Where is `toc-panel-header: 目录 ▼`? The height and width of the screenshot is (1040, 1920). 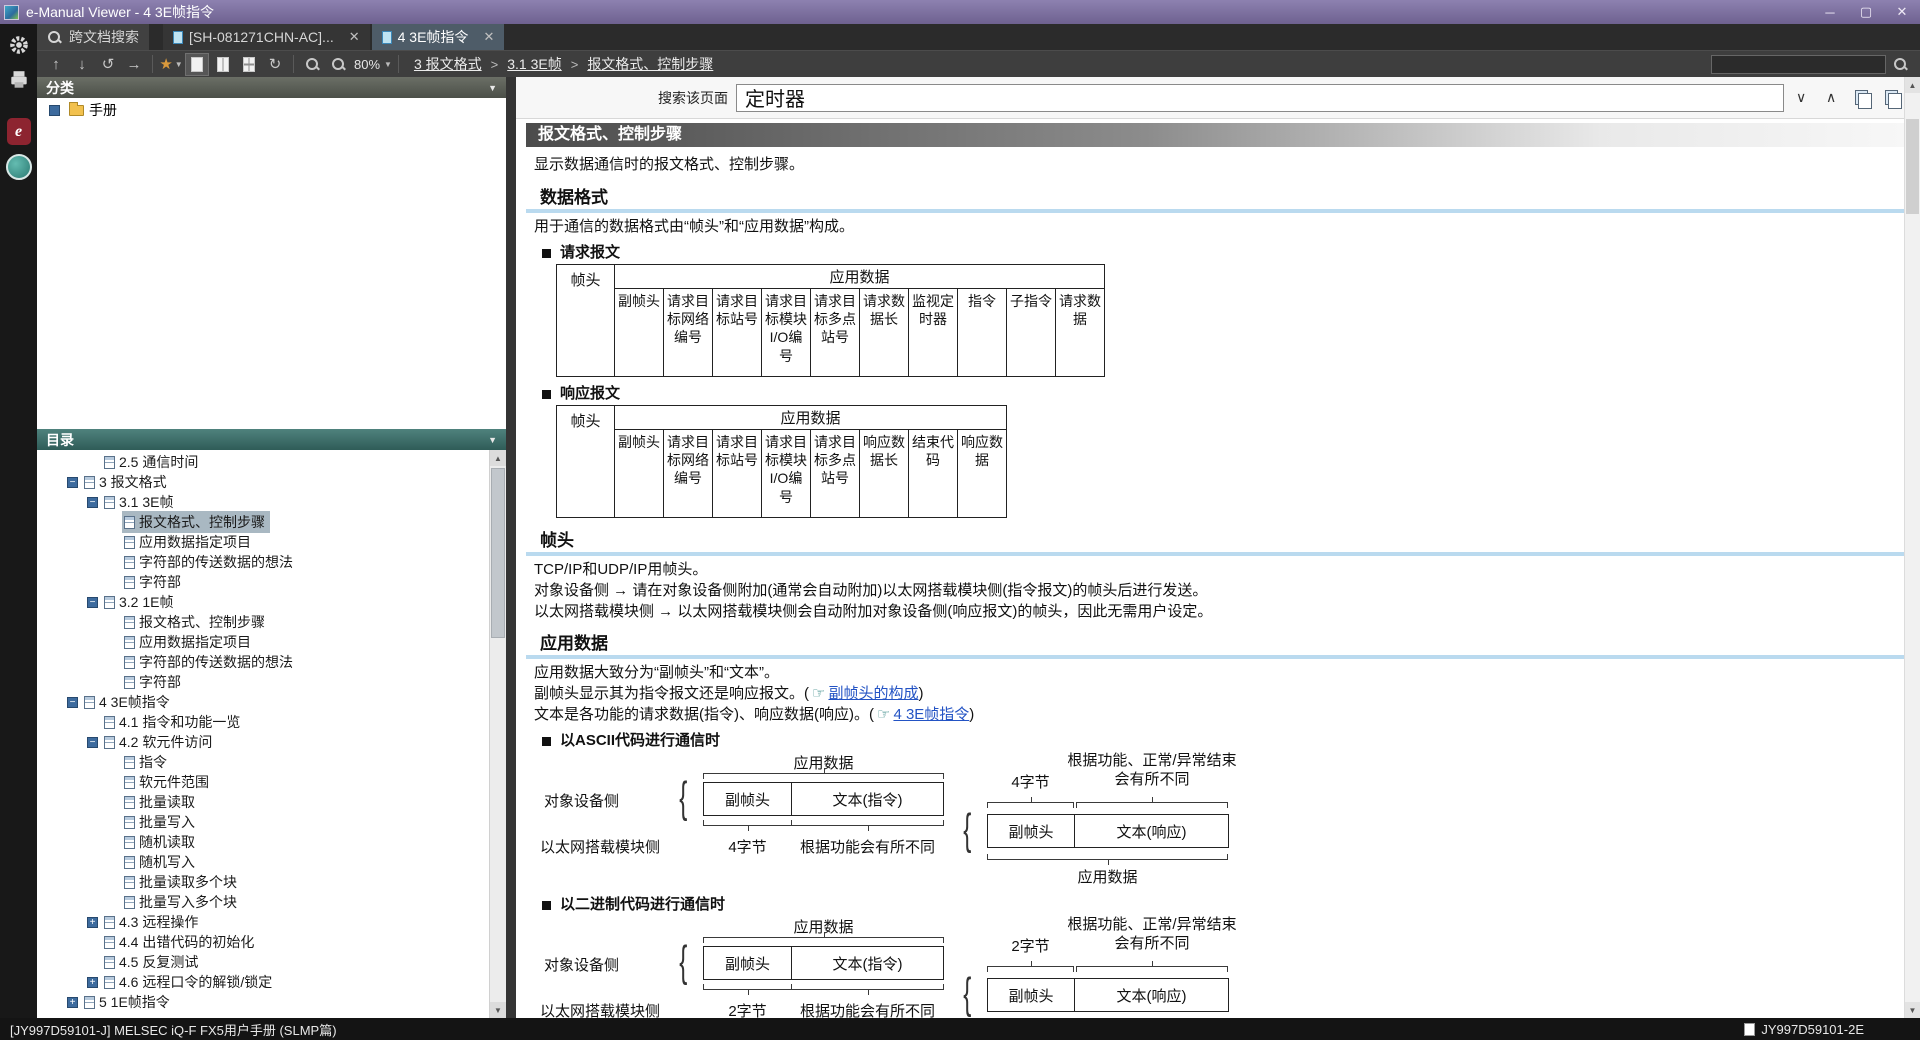 toc-panel-header: 目录 ▼ is located at coordinates (271, 439).